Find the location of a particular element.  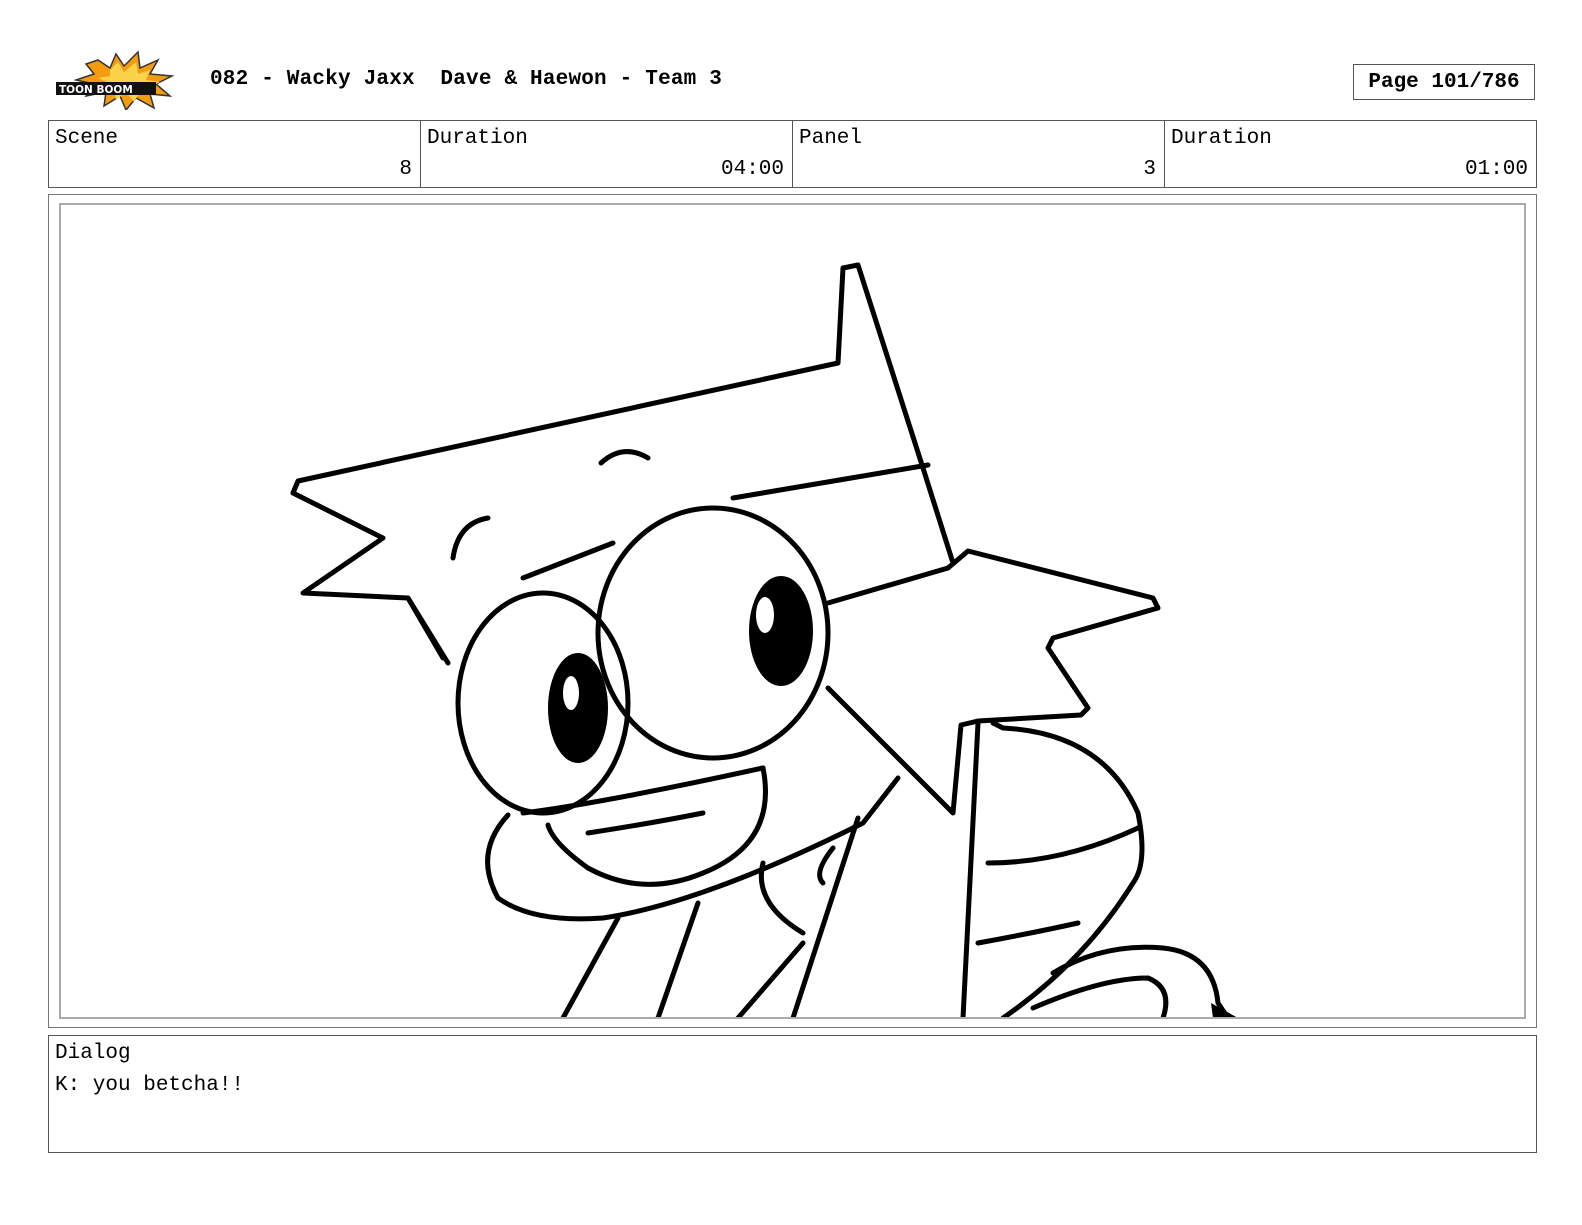

snout-outline is located at coordinates (693, 848).